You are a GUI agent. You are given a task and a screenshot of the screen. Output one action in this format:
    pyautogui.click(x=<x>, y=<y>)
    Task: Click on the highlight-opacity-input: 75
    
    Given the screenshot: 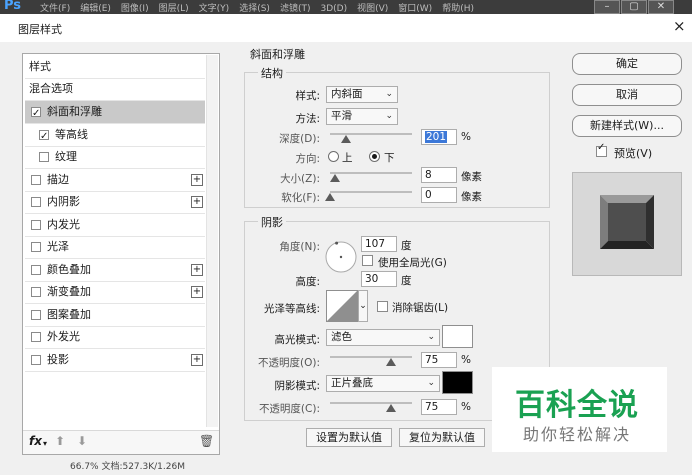 What is the action you would take?
    pyautogui.click(x=439, y=360)
    